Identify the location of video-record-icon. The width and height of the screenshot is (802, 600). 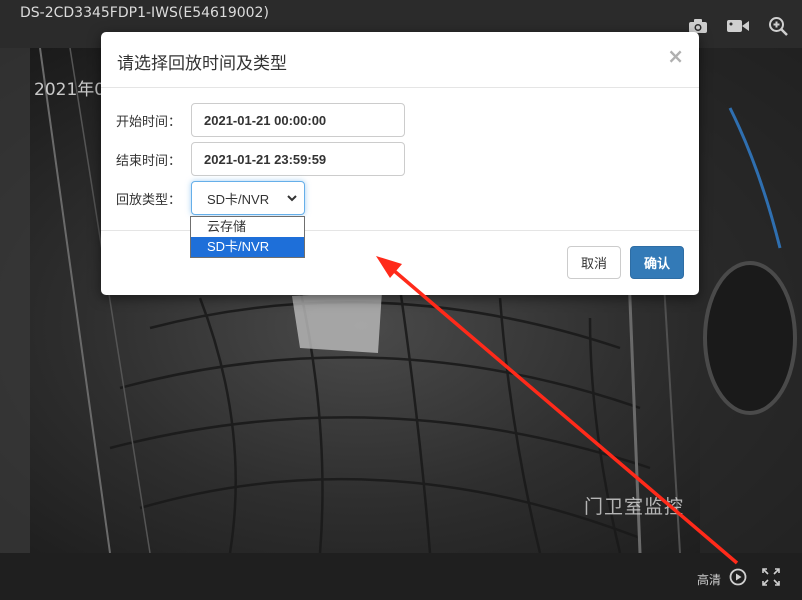
(738, 26).